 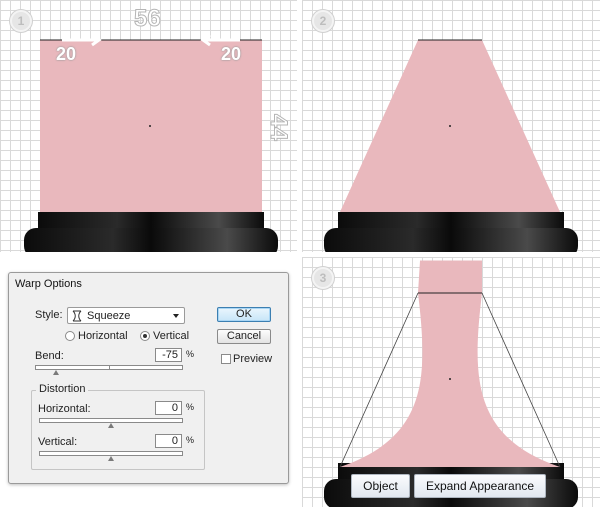 I want to click on bend-slider-center-mark, so click(x=109, y=367).